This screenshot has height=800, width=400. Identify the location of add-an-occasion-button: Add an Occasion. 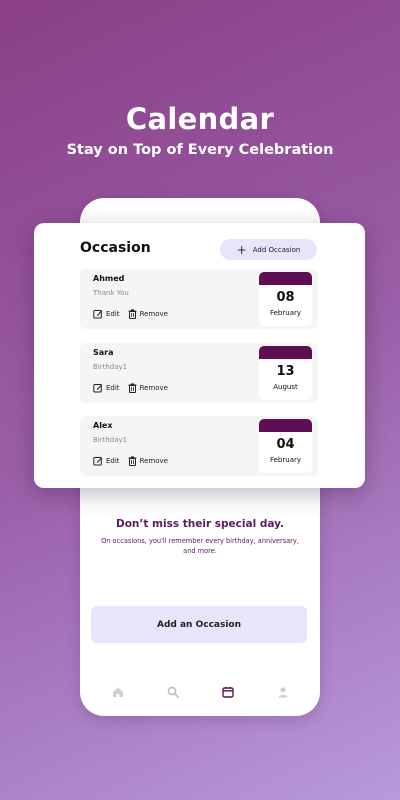
(199, 624).